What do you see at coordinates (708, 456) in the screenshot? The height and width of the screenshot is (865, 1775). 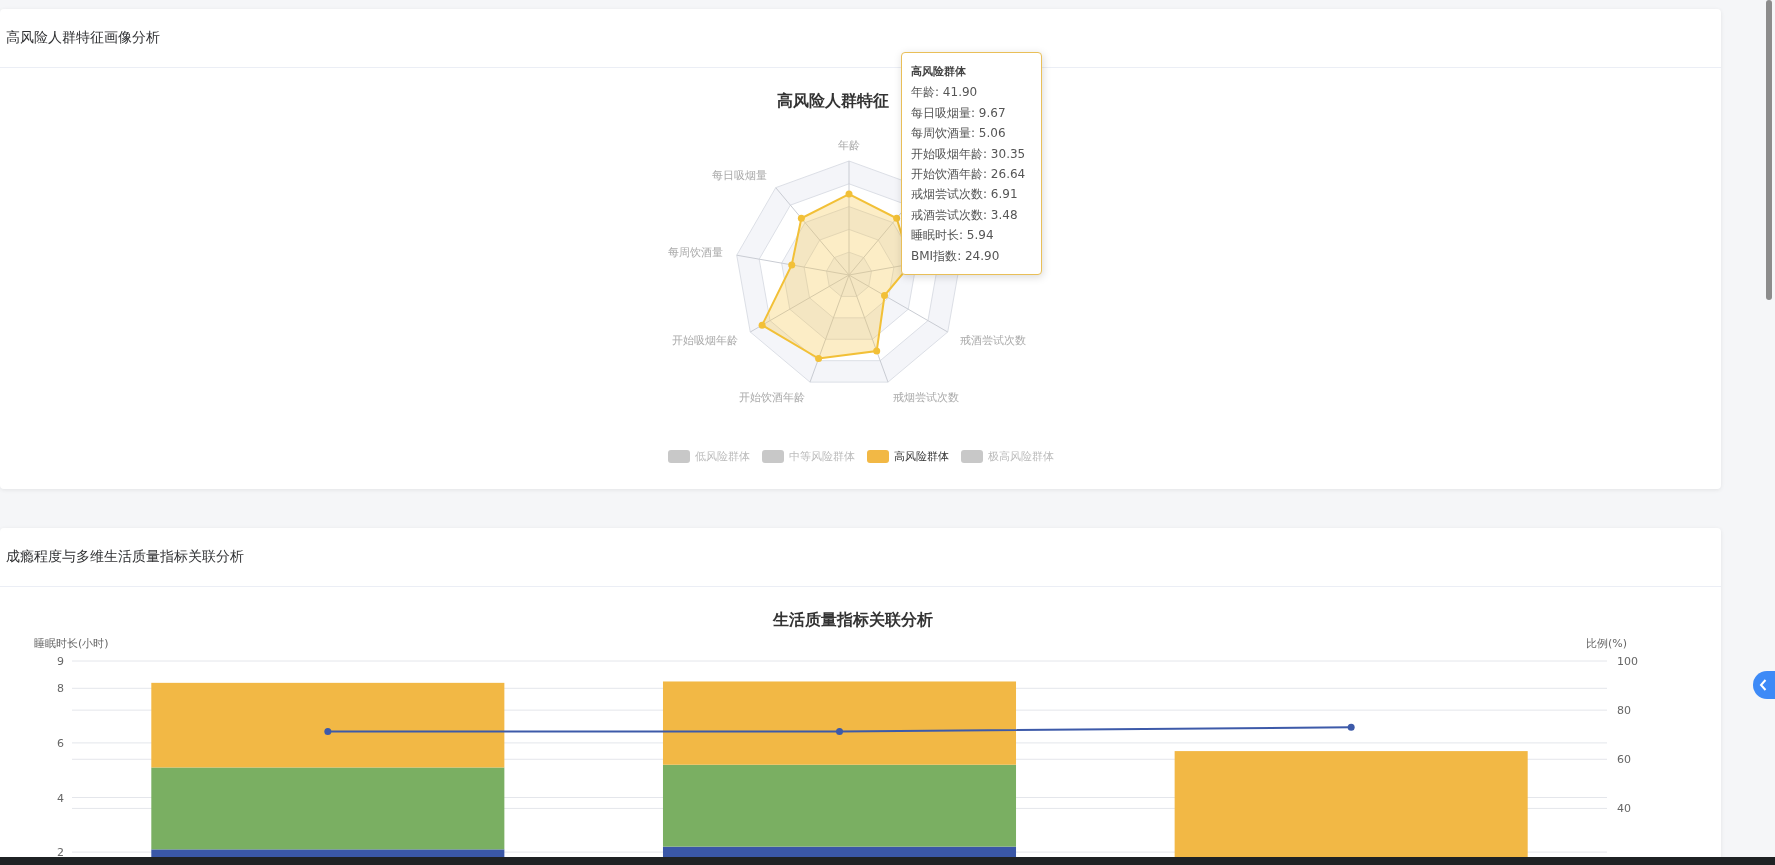 I see `legend-item: 低风险群体` at bounding box center [708, 456].